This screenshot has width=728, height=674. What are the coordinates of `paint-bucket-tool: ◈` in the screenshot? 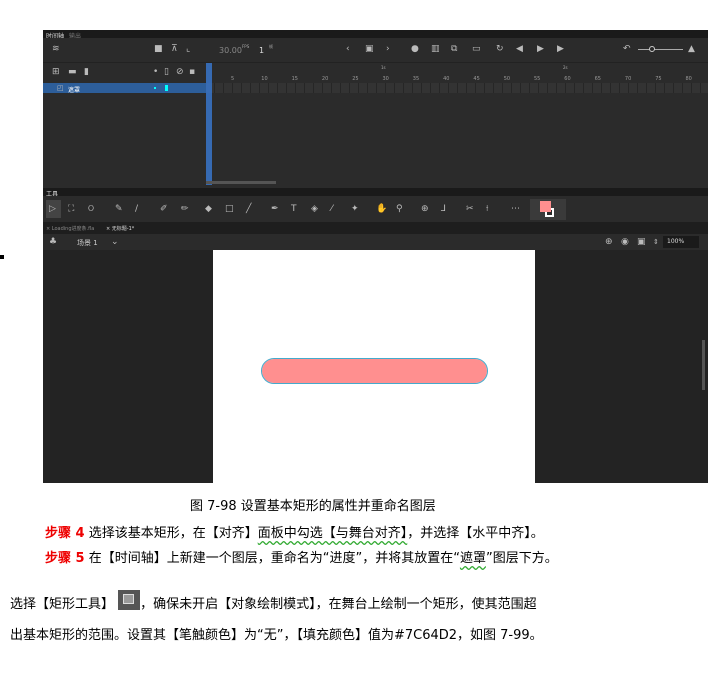 It's located at (314, 209).